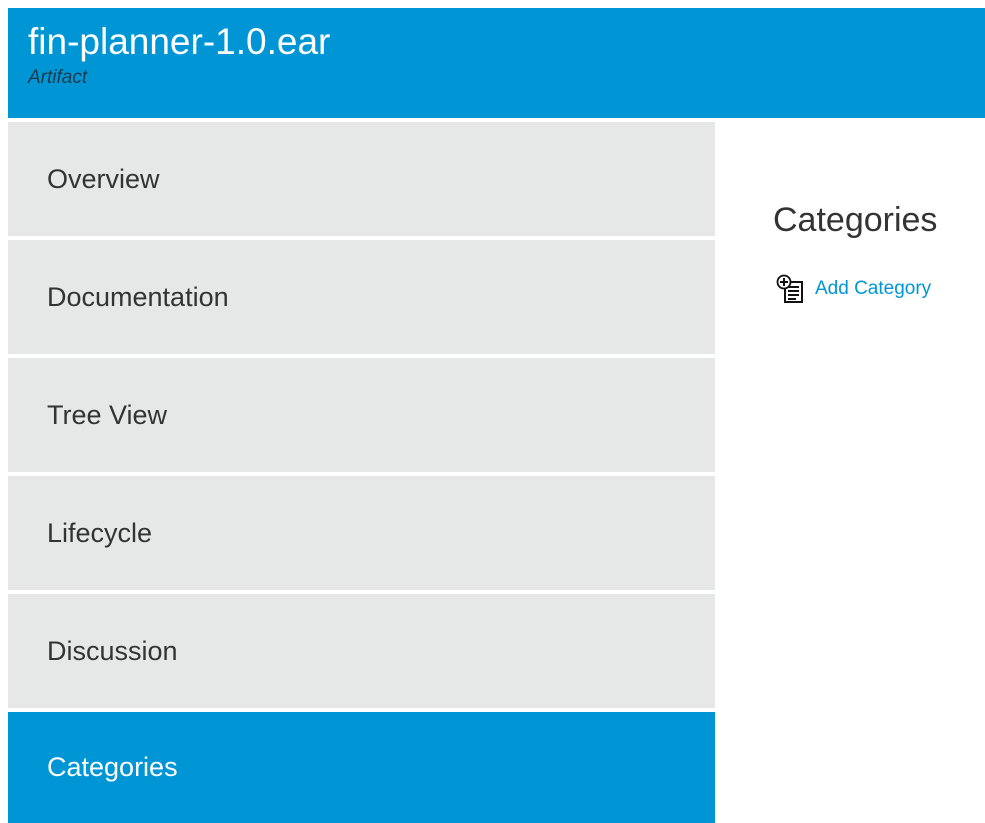  What do you see at coordinates (361, 651) in the screenshot?
I see `nav-item-discussion: Discussion` at bounding box center [361, 651].